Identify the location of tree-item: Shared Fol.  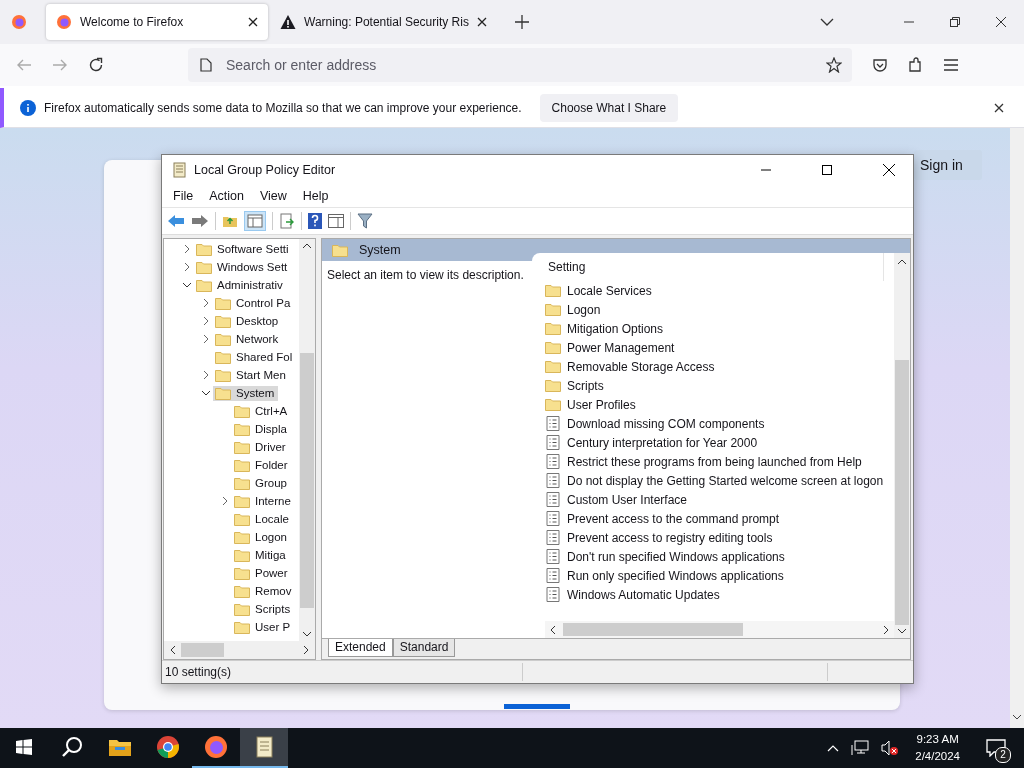
(255, 357).